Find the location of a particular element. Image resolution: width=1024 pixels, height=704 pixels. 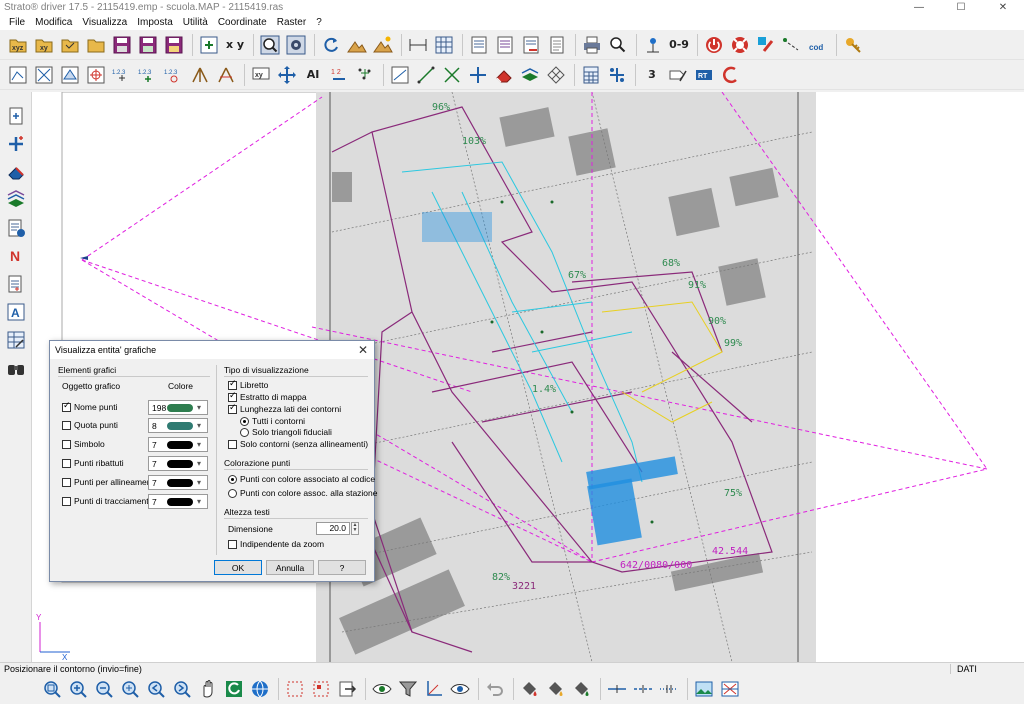

xy-coords-icon: xy is located at coordinates (261, 75).